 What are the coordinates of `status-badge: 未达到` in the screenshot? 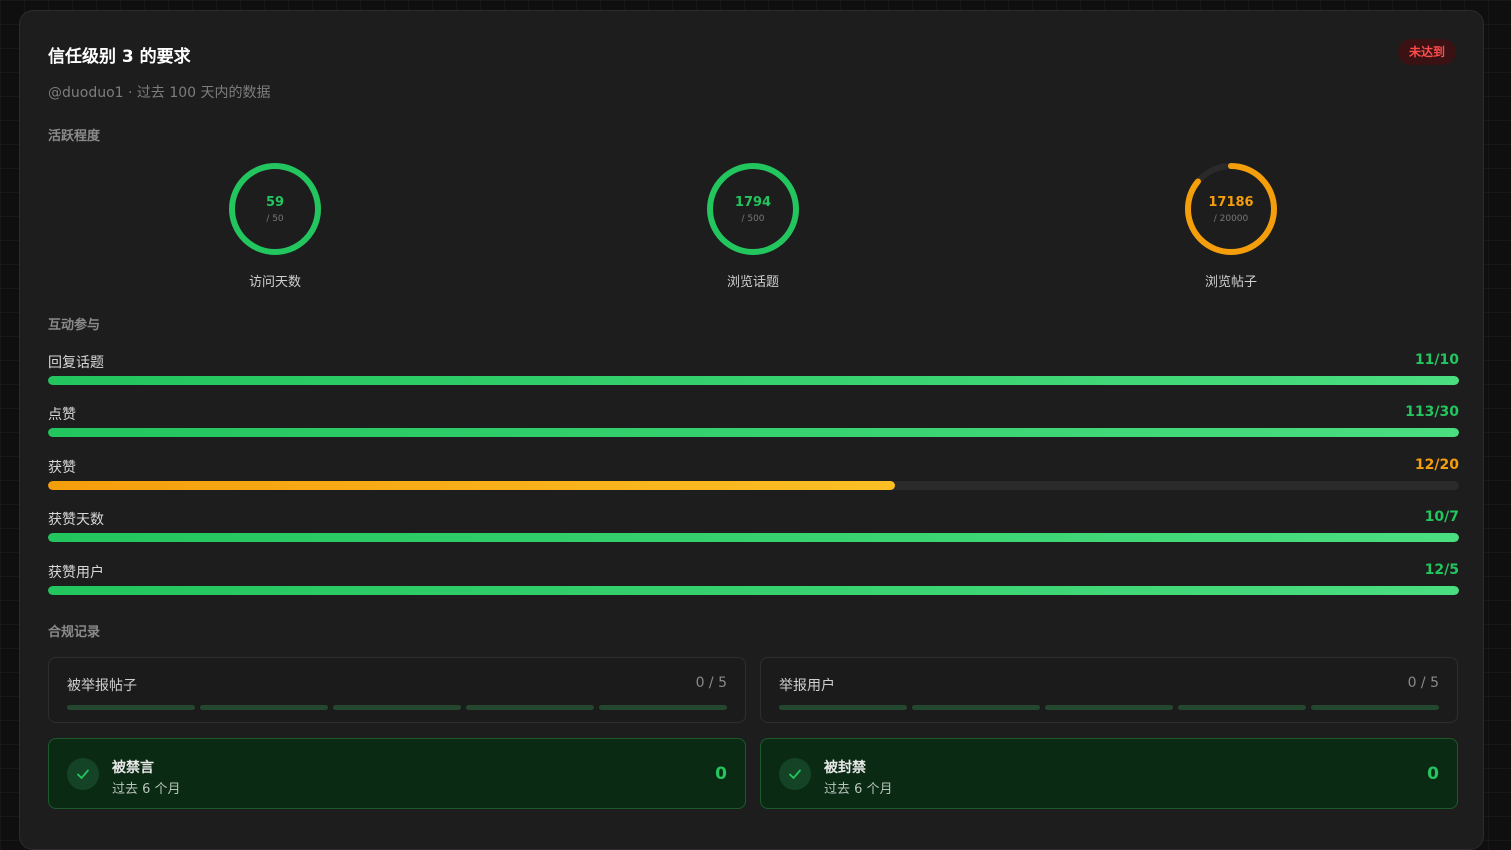 It's located at (1426, 52).